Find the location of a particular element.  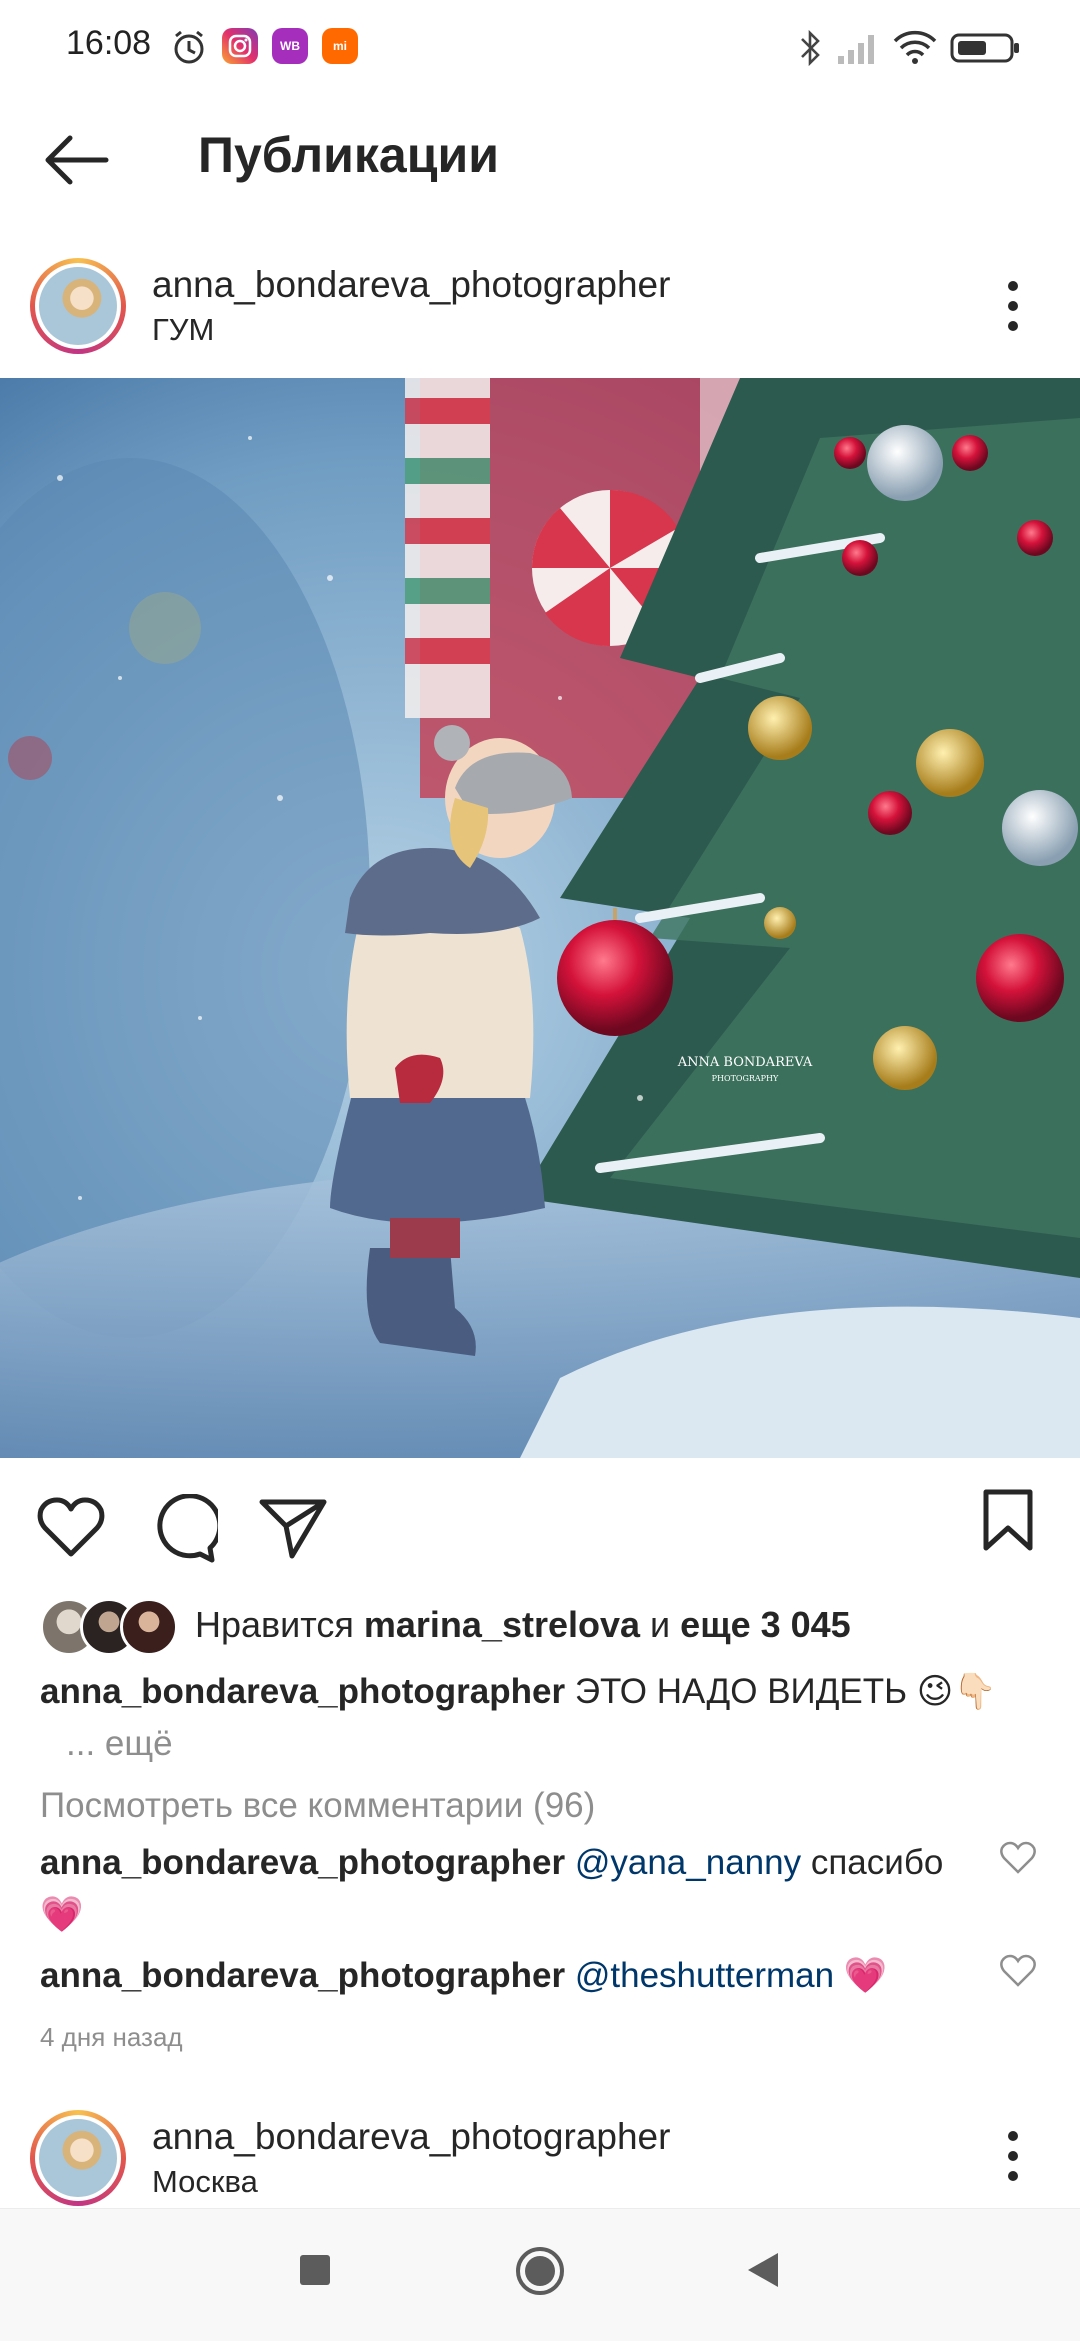

liker-avatar is located at coordinates (149, 1627).